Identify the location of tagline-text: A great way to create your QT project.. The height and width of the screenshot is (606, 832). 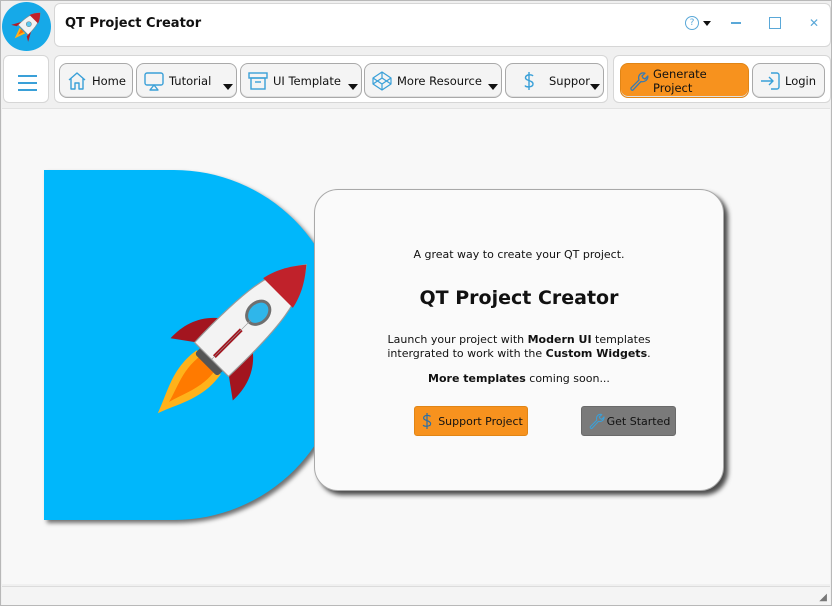
(519, 254).